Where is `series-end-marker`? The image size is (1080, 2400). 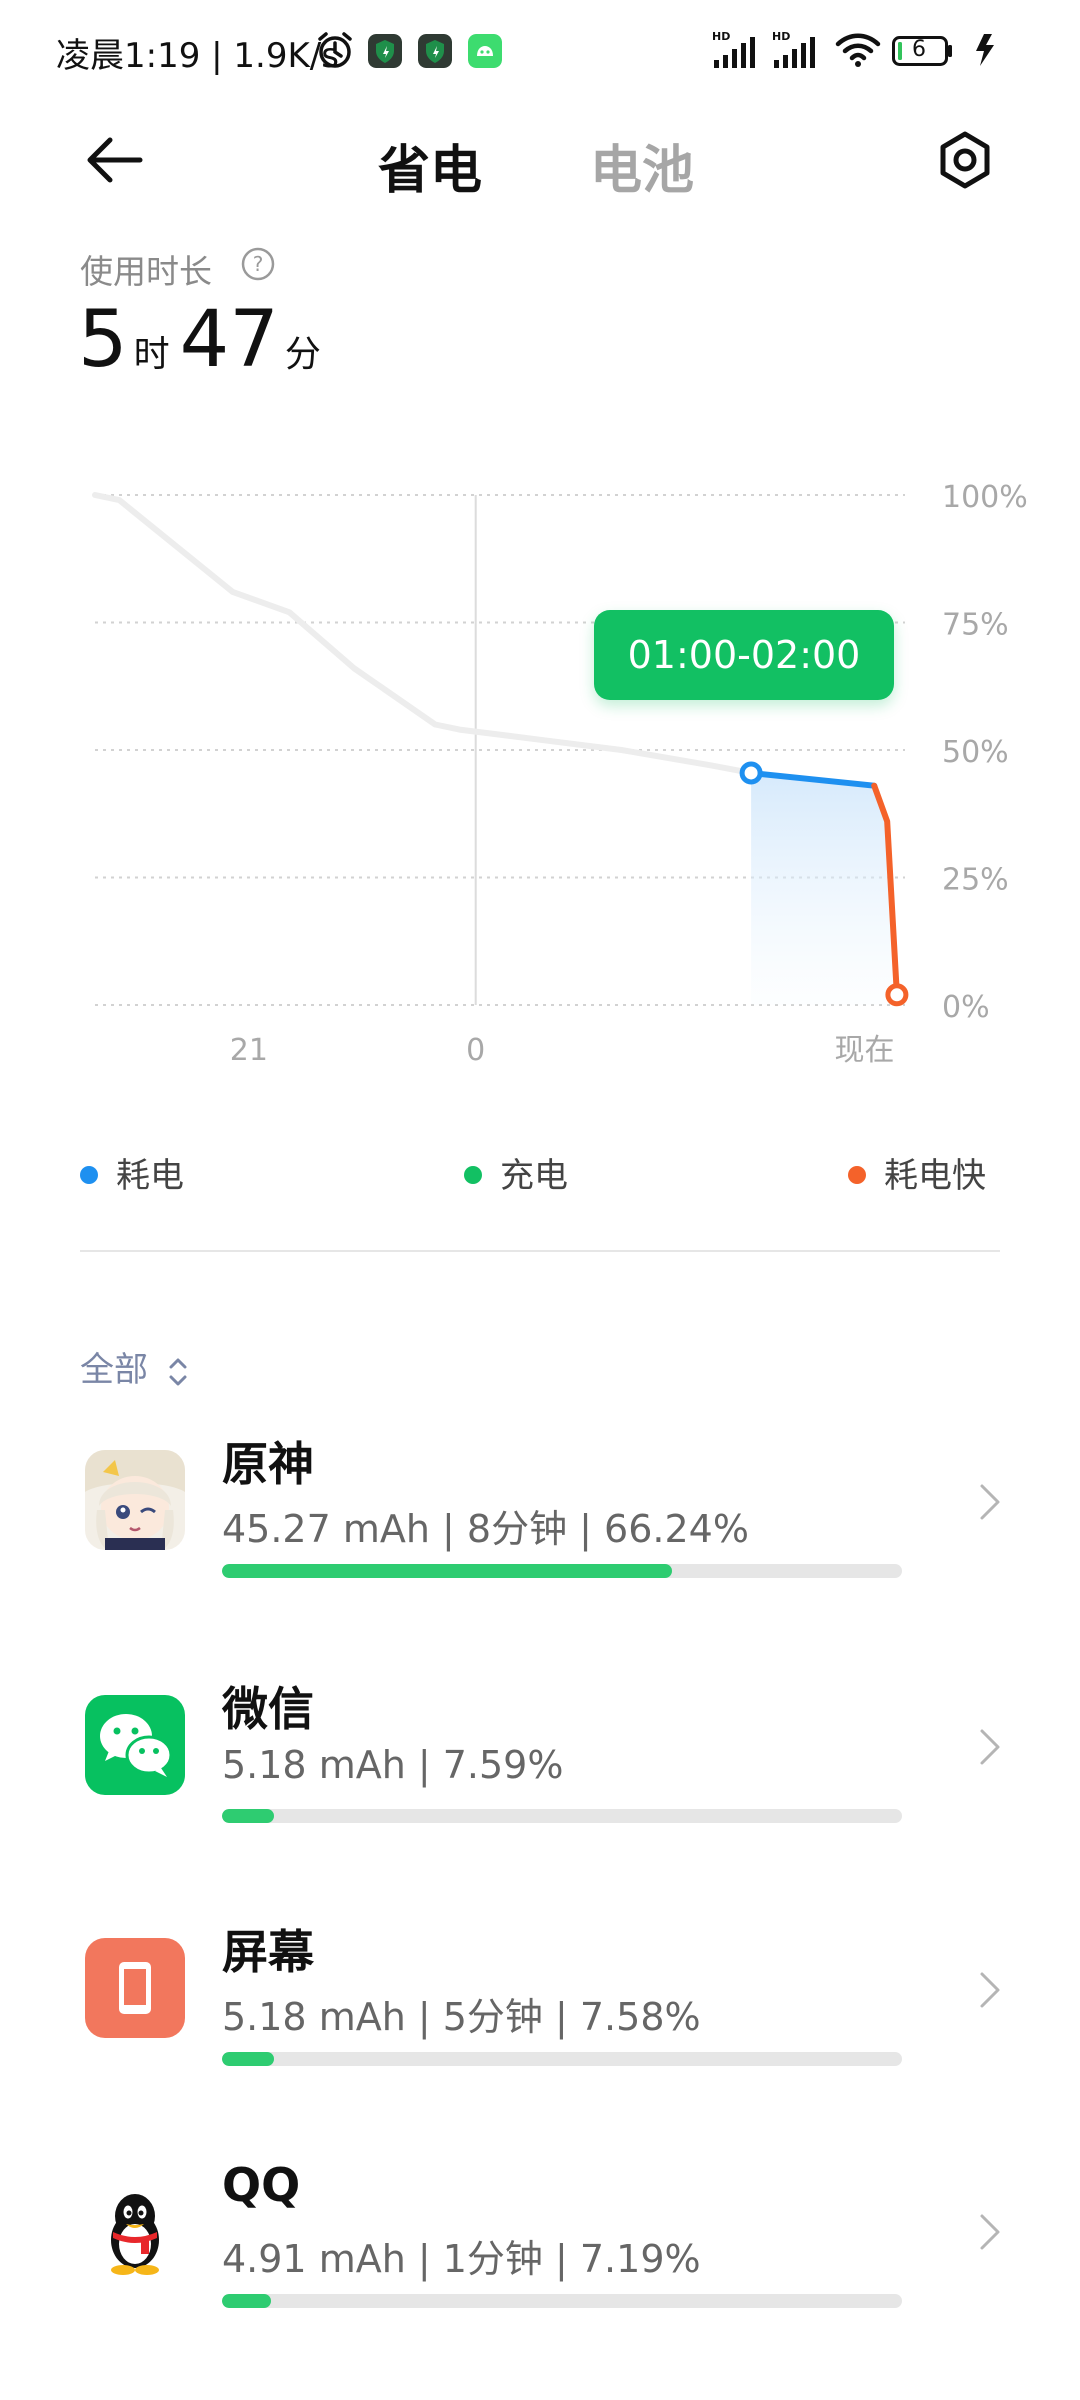 series-end-marker is located at coordinates (897, 995).